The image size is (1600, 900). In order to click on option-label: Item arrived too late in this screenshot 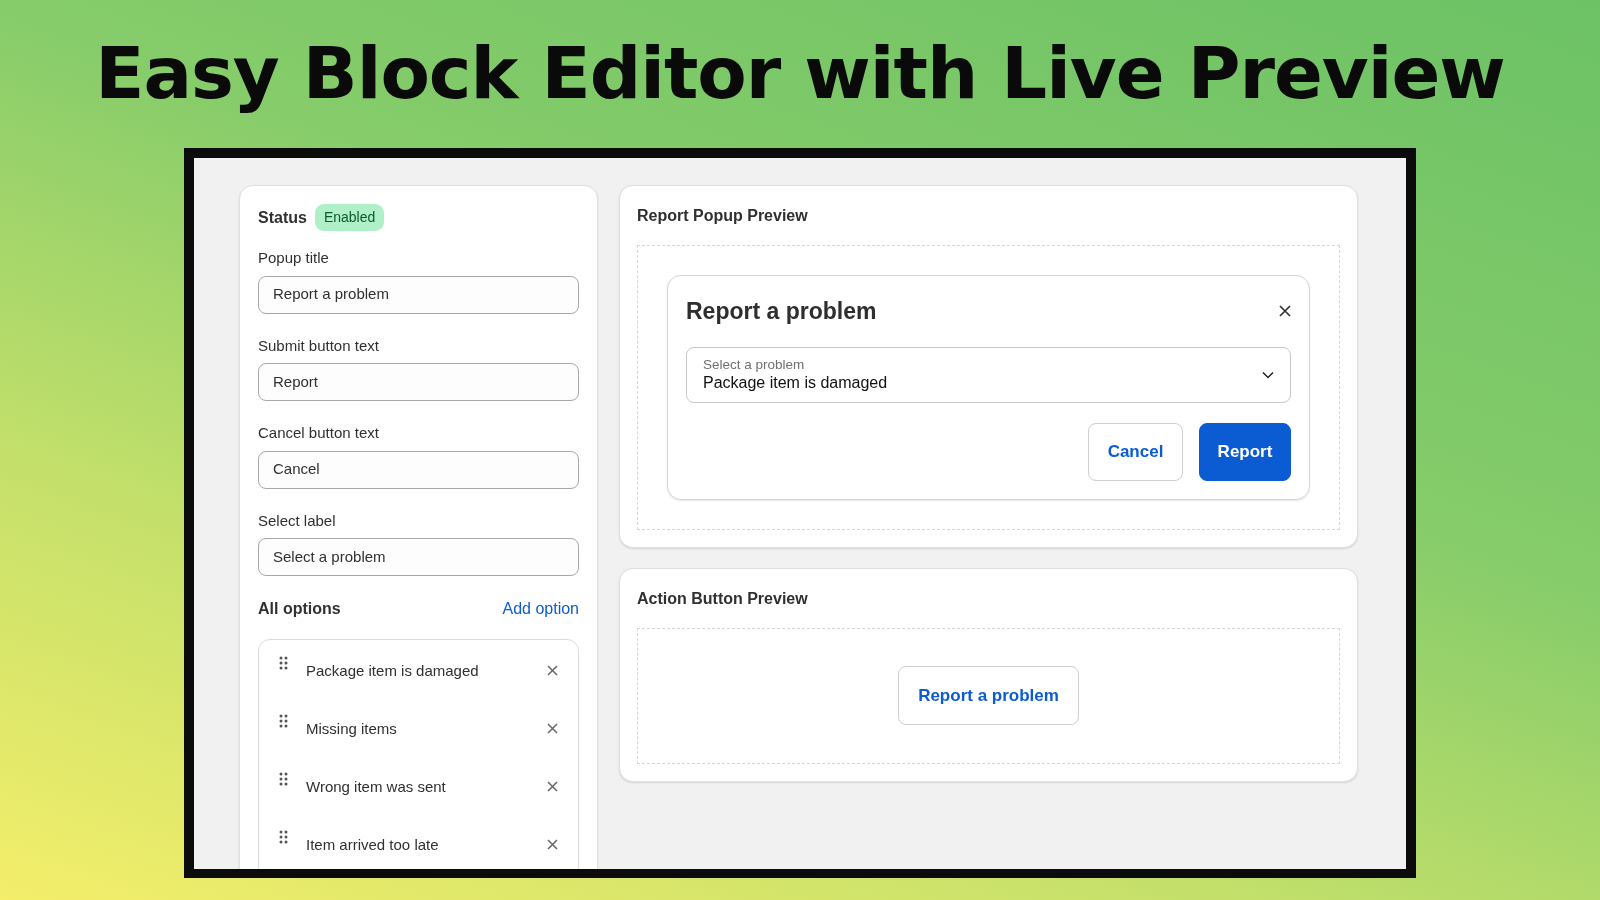, I will do `click(372, 845)`.